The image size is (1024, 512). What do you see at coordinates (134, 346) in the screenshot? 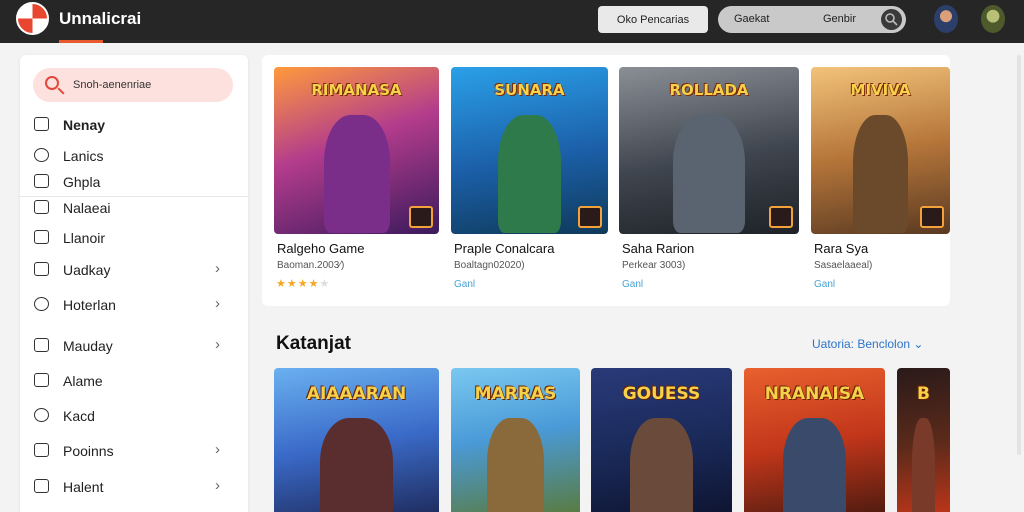
I see `sidebar-item: Mauday ›` at bounding box center [134, 346].